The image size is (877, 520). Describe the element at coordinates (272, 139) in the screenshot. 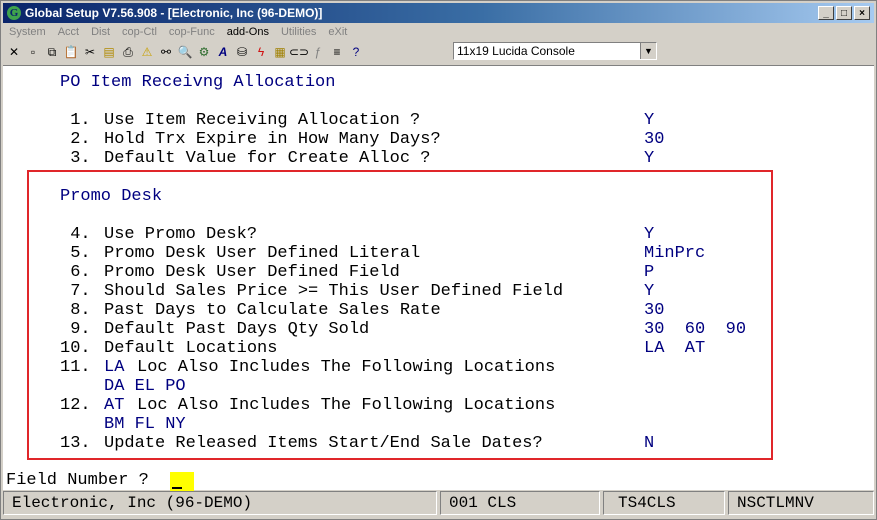

I see `field-2-label: Hold Trx Expire in How Many Days?` at that location.